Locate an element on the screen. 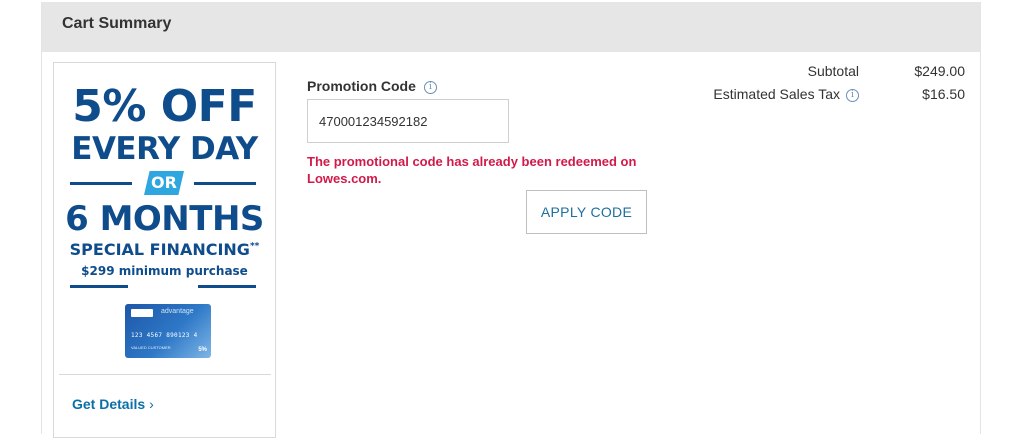 This screenshot has height=438, width=1011. promo-bottom-rule is located at coordinates (163, 286).